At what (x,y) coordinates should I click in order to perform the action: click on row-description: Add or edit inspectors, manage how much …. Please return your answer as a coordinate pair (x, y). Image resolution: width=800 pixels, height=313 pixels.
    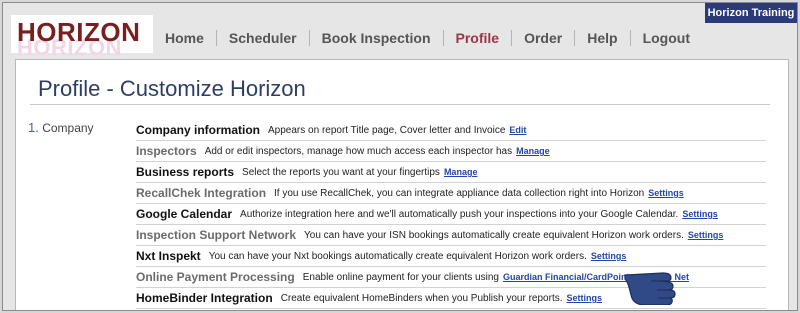
    Looking at the image, I should click on (358, 151).